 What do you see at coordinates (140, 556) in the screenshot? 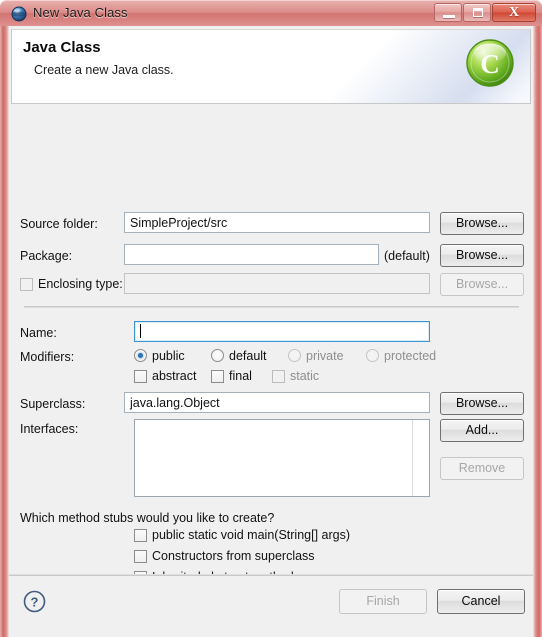
I see `stub-checkbox-constructors` at bounding box center [140, 556].